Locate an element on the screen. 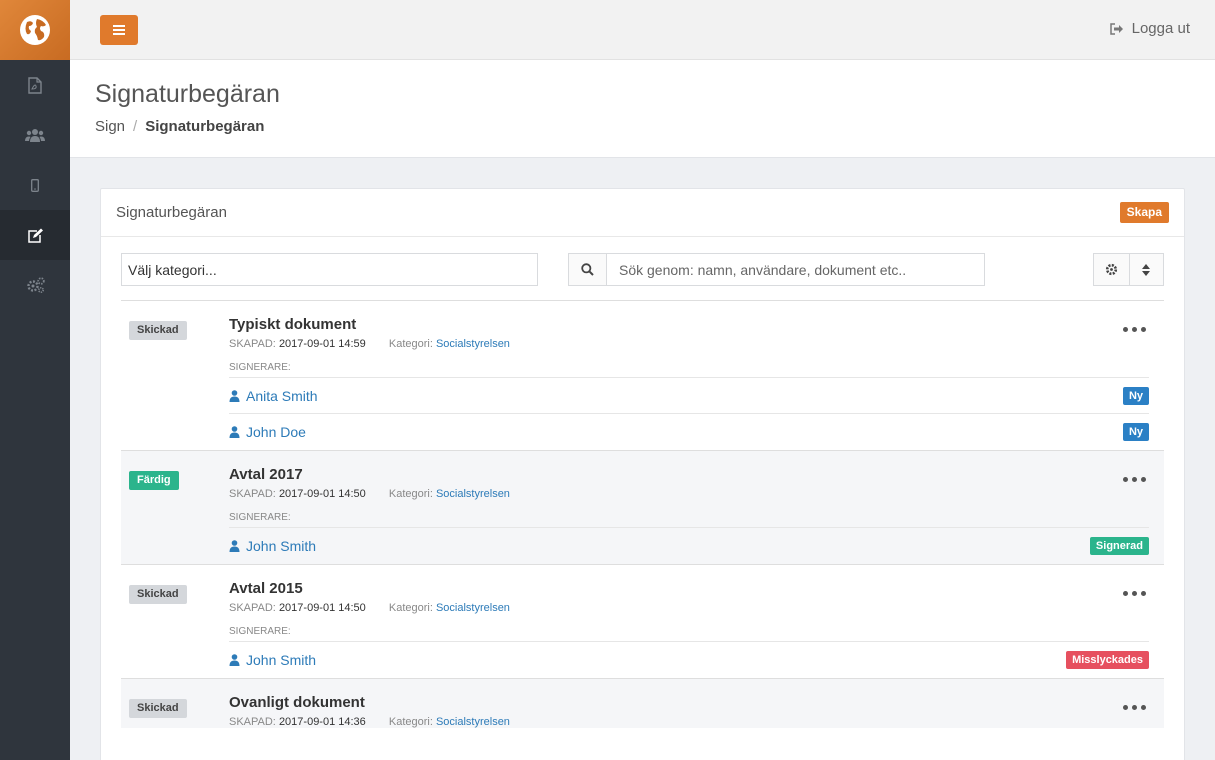 This screenshot has height=760, width=1215. mobile-phone-icon is located at coordinates (35, 185).